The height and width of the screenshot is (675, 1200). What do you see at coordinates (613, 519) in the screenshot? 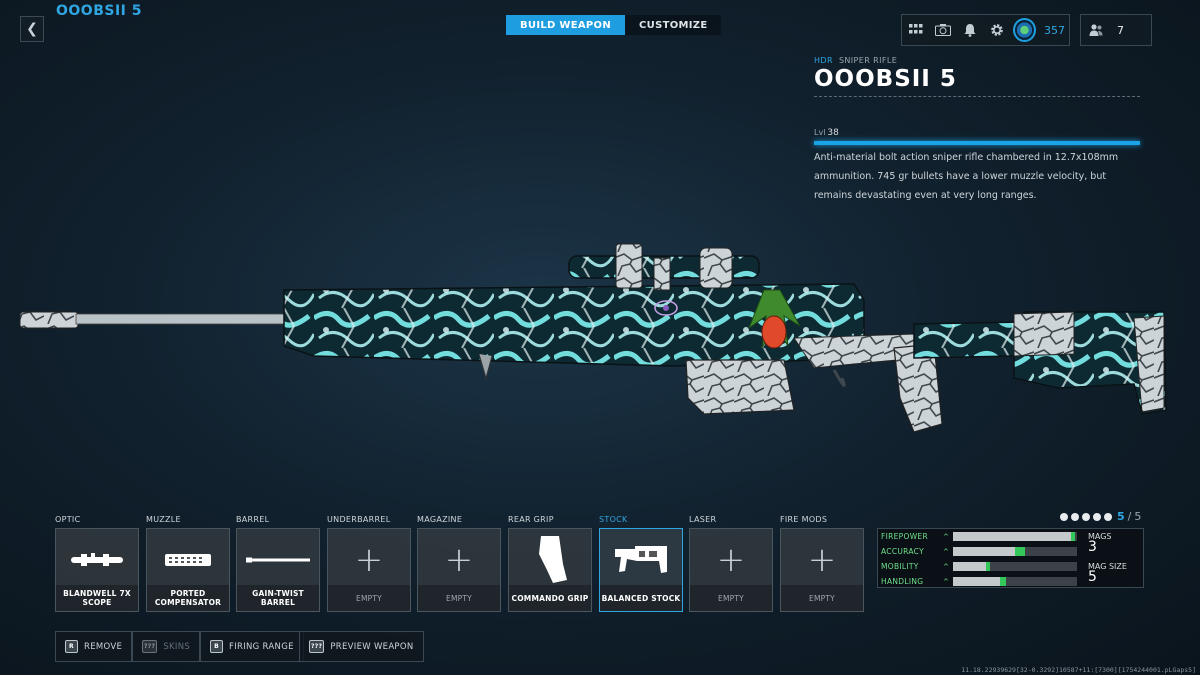
I see `slot-category: STOCK` at bounding box center [613, 519].